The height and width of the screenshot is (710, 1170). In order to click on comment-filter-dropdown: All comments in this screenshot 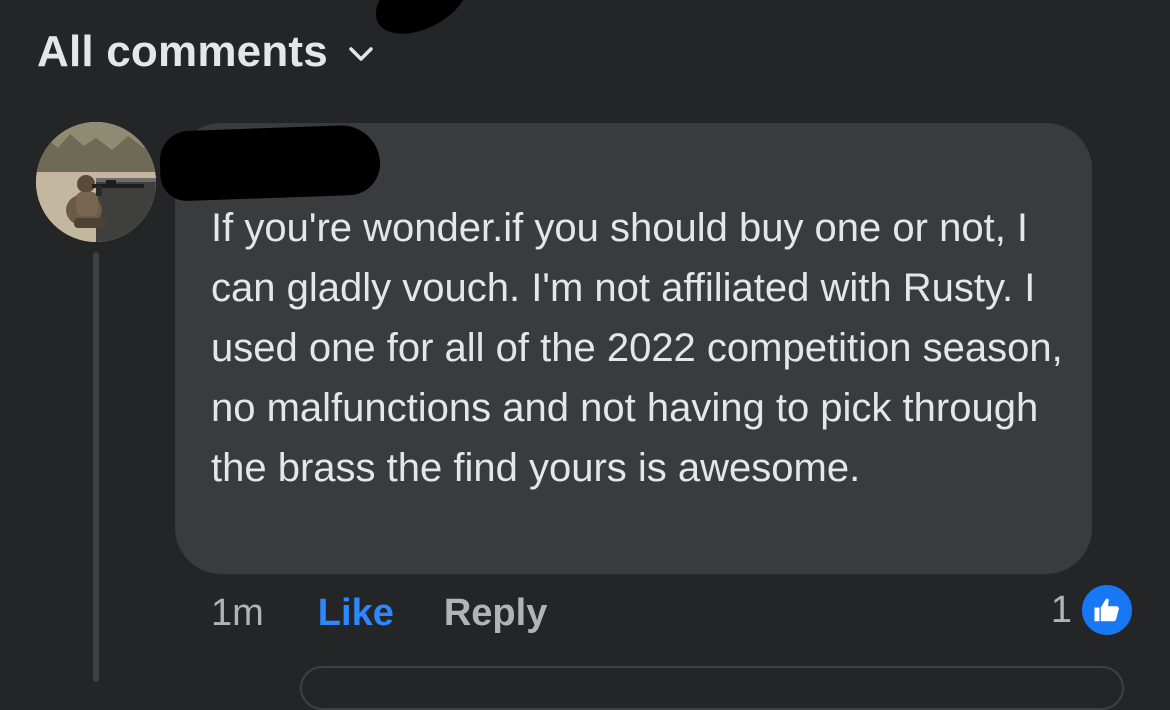, I will do `click(205, 52)`.